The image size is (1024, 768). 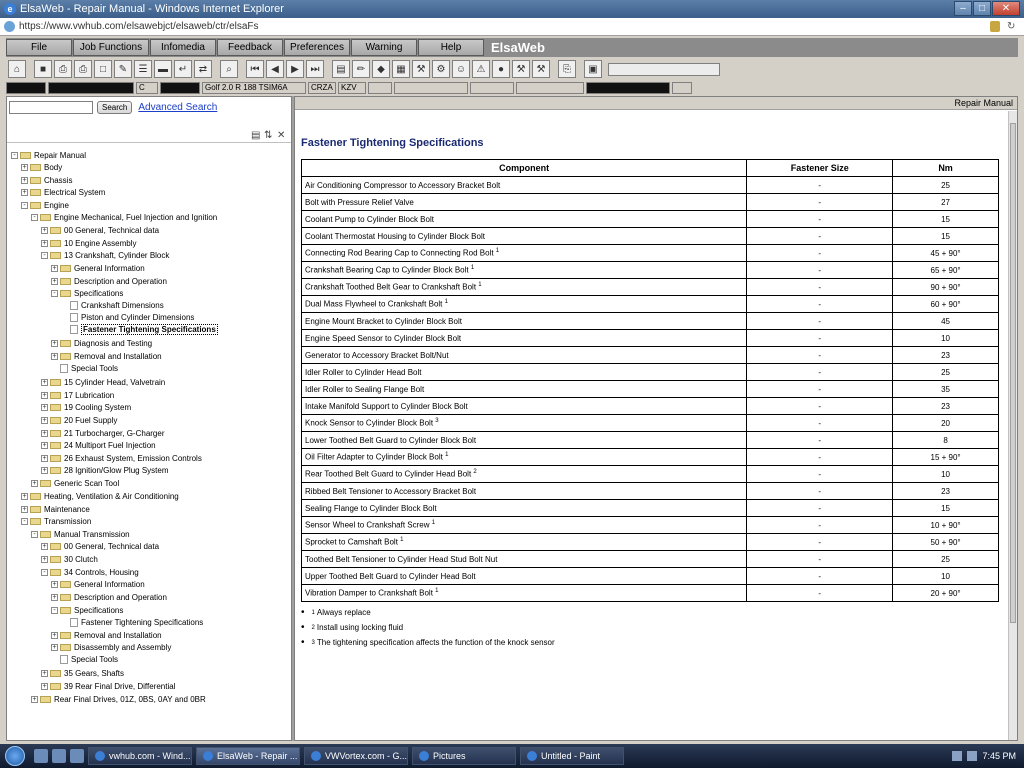 I want to click on close-button: ✕, so click(x=1006, y=8).